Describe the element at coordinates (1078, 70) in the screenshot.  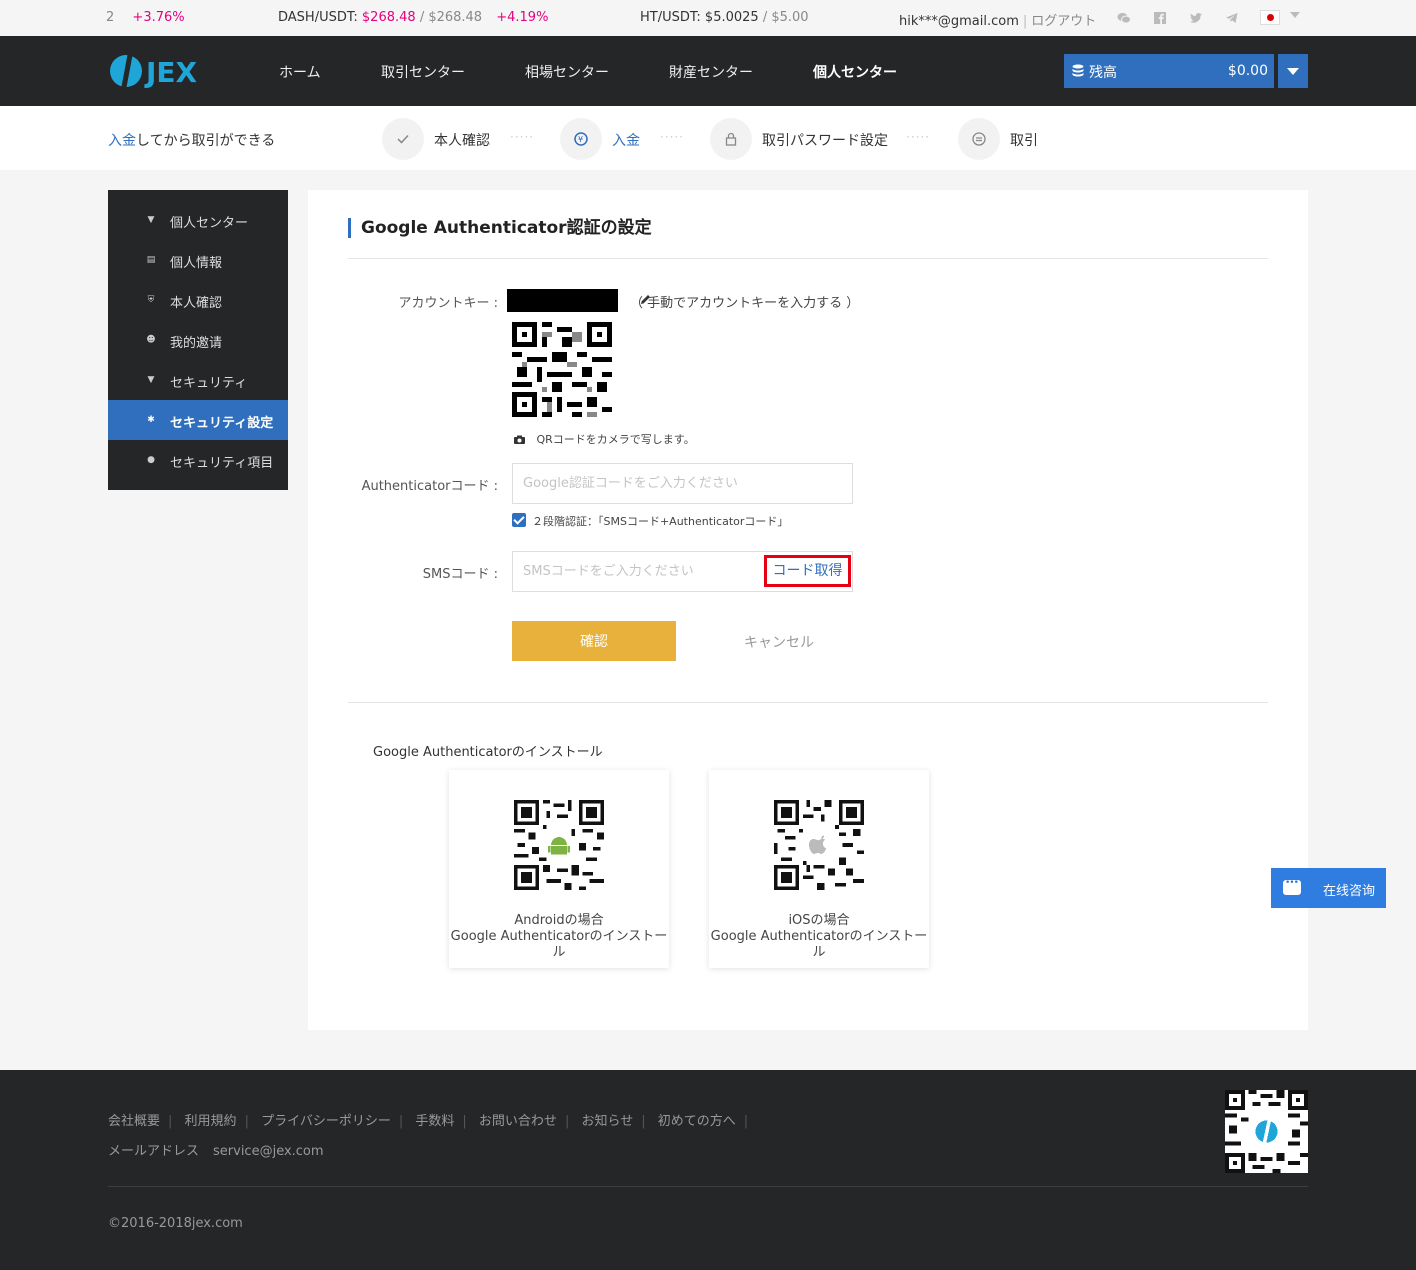
I see `coins-icon` at that location.